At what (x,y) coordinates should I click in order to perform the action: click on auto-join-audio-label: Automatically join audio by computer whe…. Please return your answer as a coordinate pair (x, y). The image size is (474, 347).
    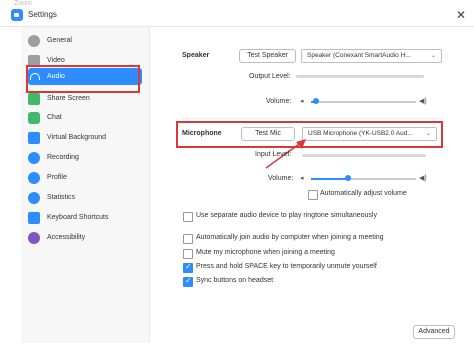
    Looking at the image, I should click on (290, 237).